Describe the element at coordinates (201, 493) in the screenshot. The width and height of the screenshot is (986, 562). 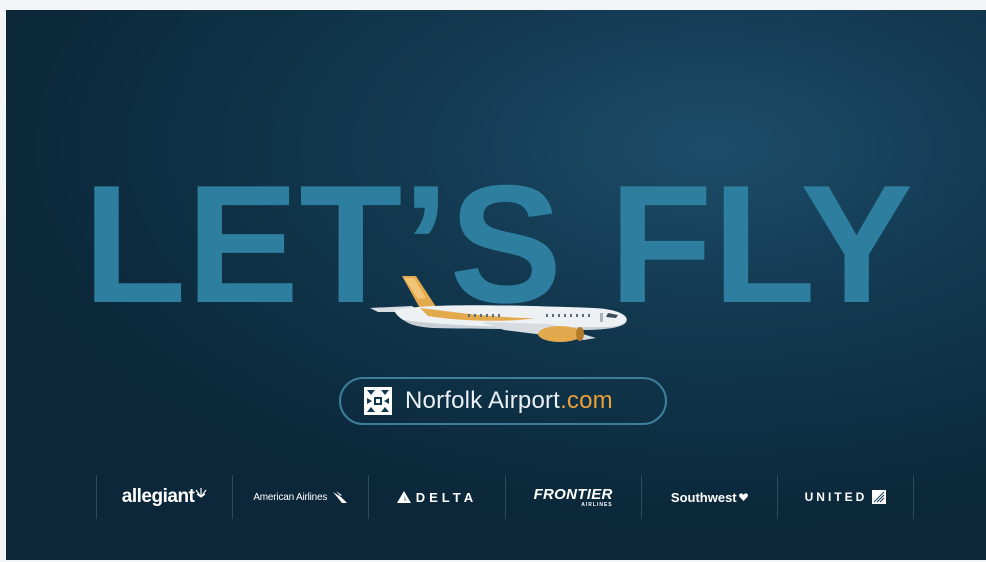
I see `allegiant-sunburst-icon` at that location.